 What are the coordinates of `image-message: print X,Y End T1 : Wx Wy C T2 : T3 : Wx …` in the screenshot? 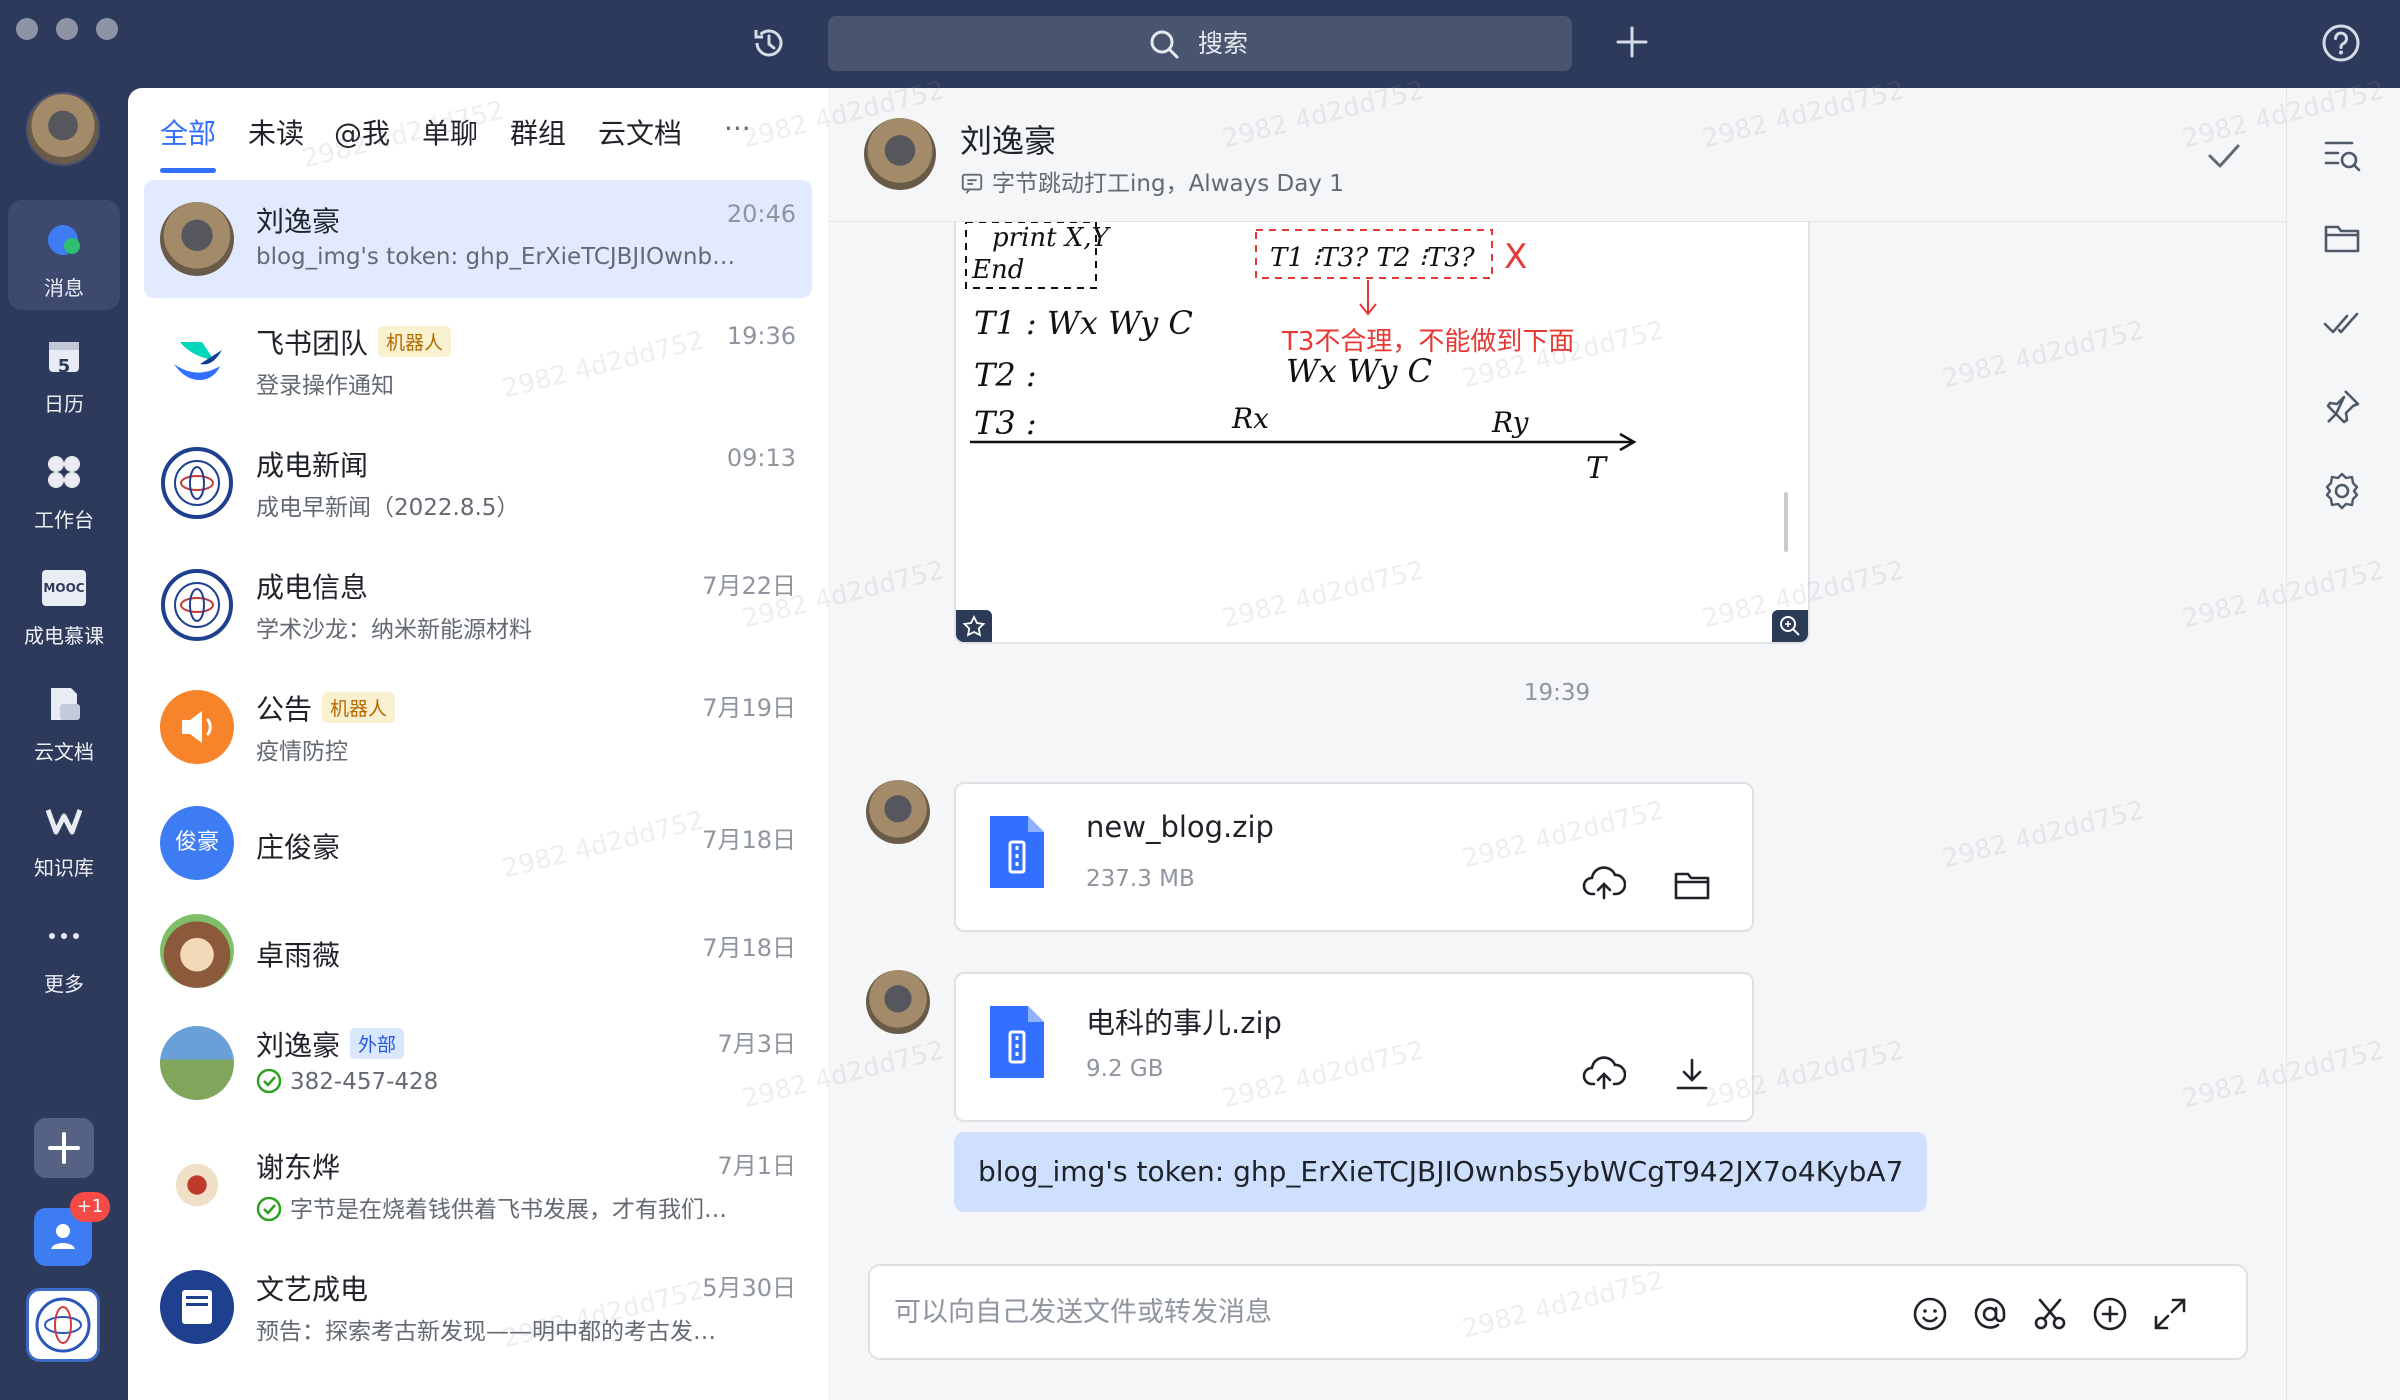 It's located at (1382, 433).